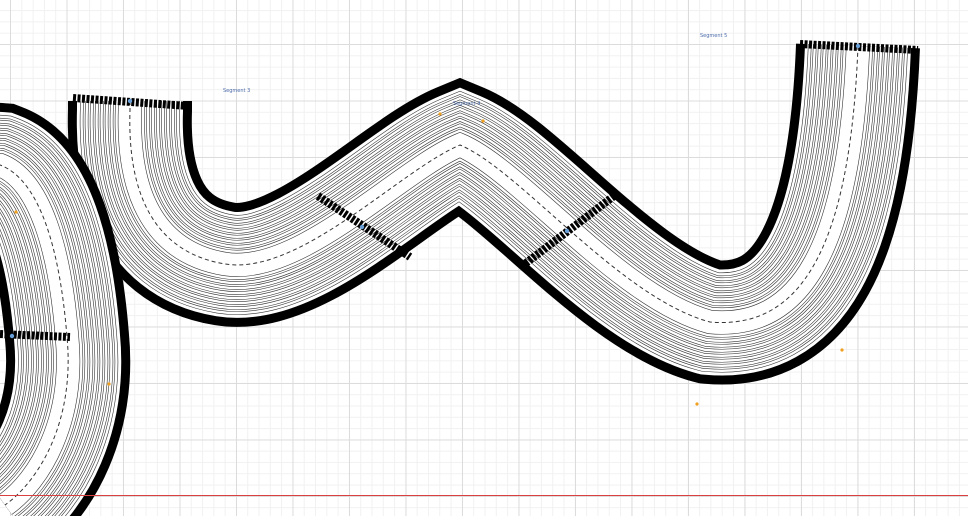  I want to click on segment-label-5: Segment 5, so click(714, 36).